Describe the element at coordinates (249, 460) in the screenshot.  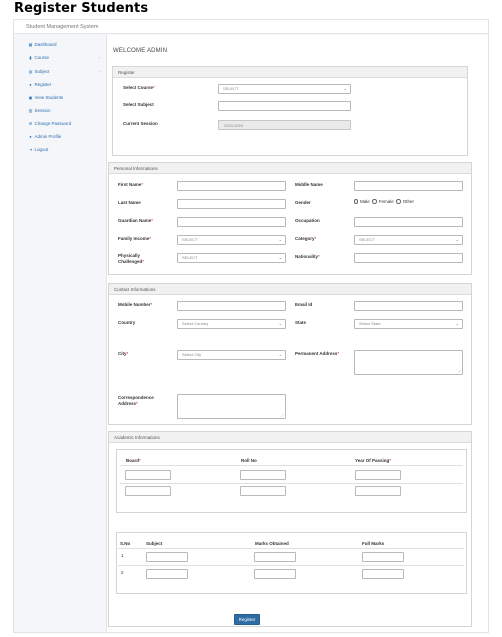
I see `column-header-roll-no: Roll No` at that location.